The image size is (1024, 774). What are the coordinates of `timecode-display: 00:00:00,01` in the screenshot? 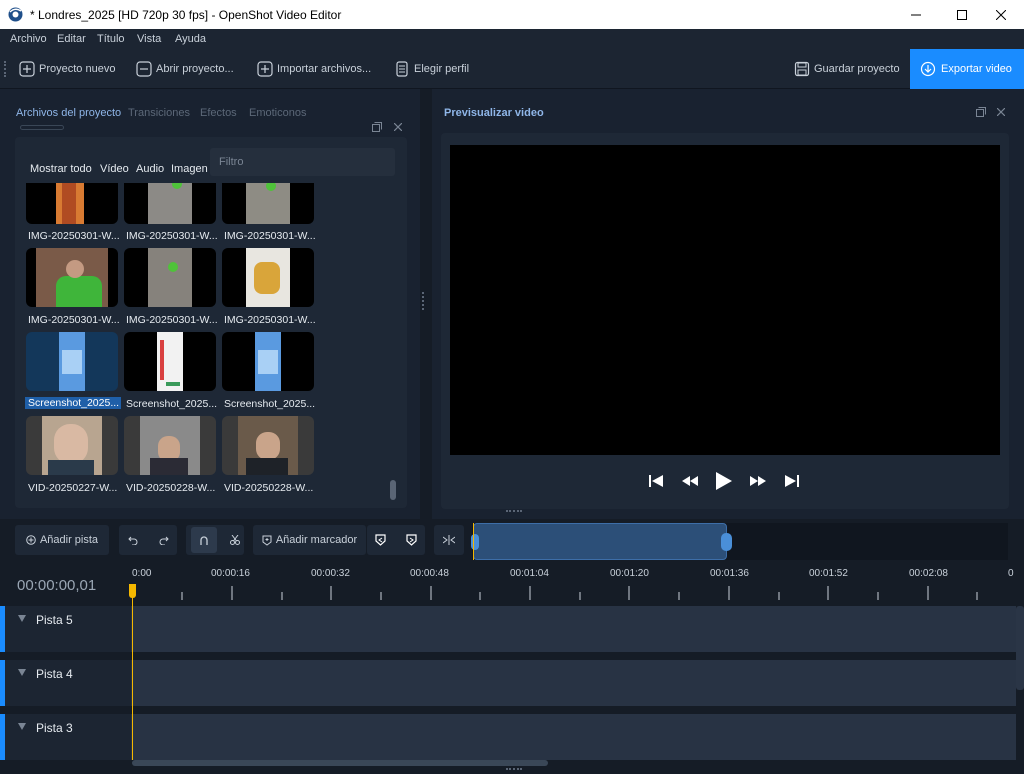 It's located at (57, 585).